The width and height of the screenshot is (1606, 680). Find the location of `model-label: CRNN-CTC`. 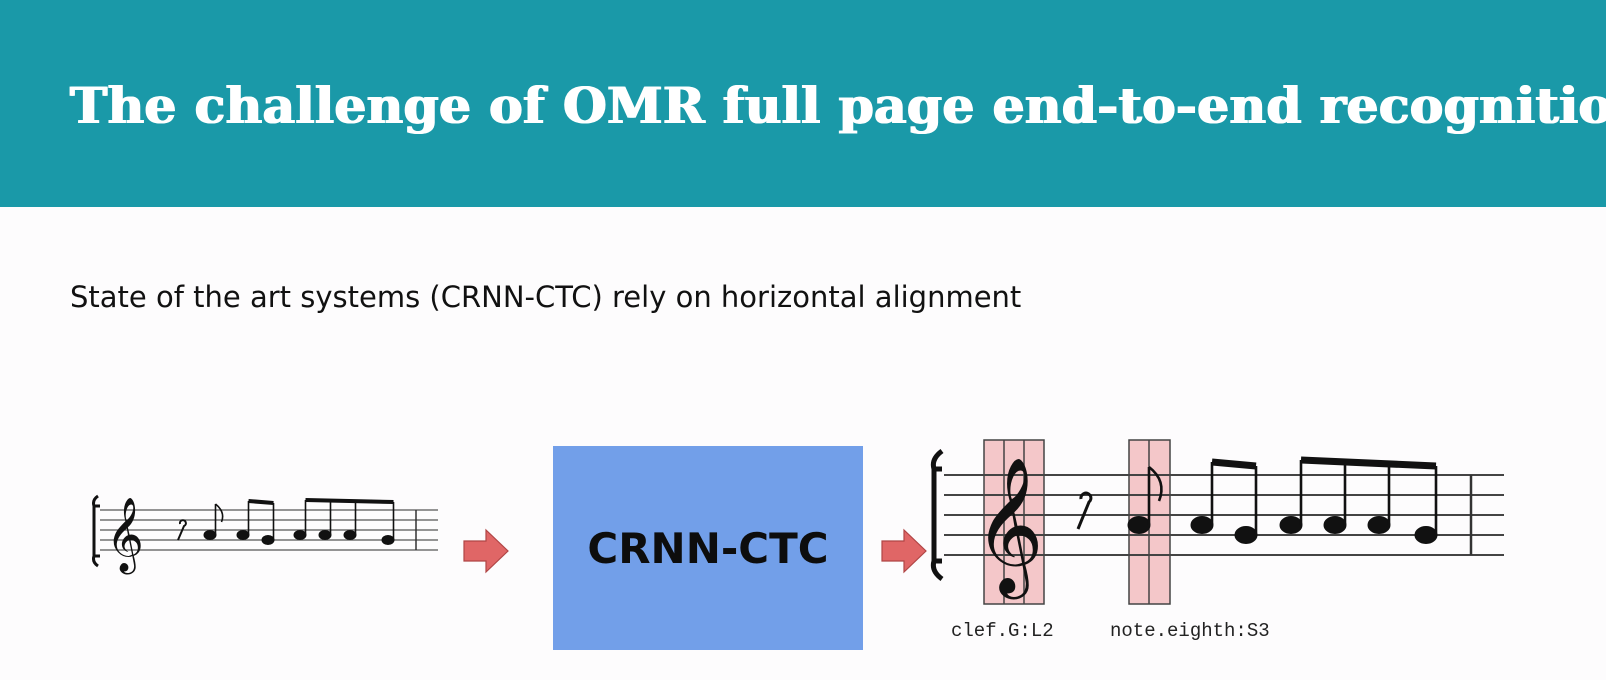

model-label: CRNN-CTC is located at coordinates (708, 548).